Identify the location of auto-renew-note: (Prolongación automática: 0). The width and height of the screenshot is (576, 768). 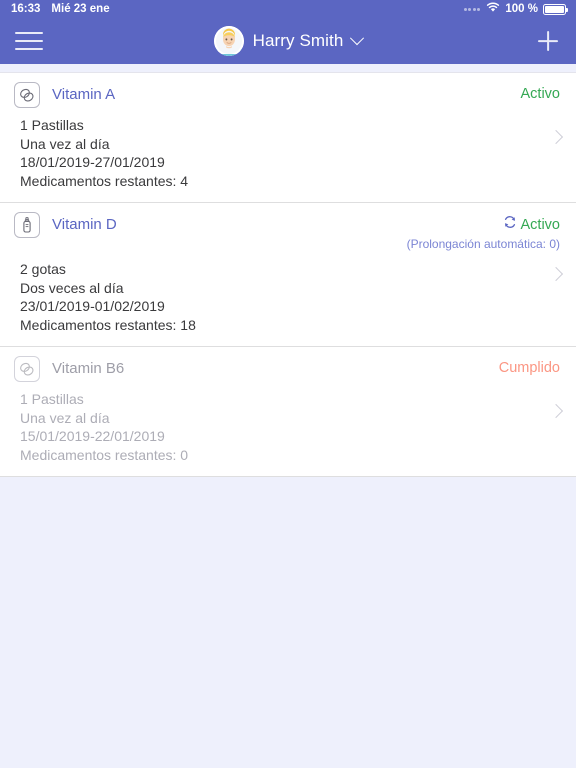
(483, 244).